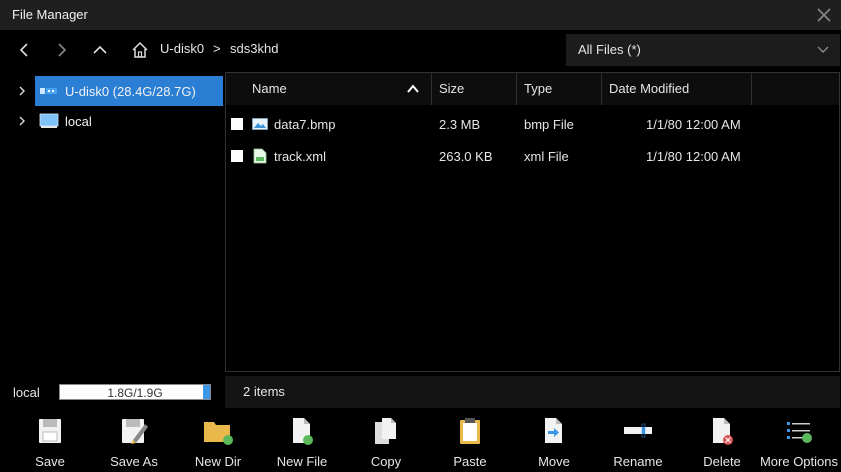  What do you see at coordinates (413, 89) in the screenshot?
I see `sort-ascending-icon` at bounding box center [413, 89].